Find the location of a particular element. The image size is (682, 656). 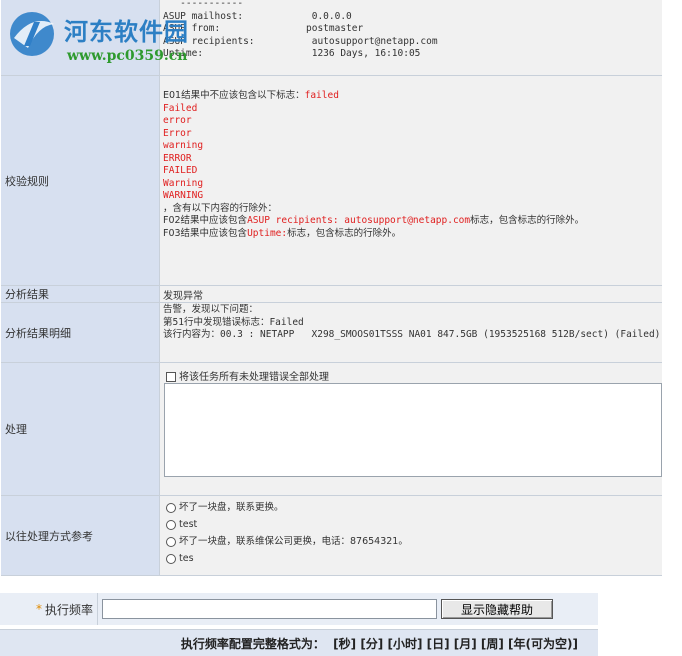

rules-label: 校验规则 is located at coordinates (80, 180).